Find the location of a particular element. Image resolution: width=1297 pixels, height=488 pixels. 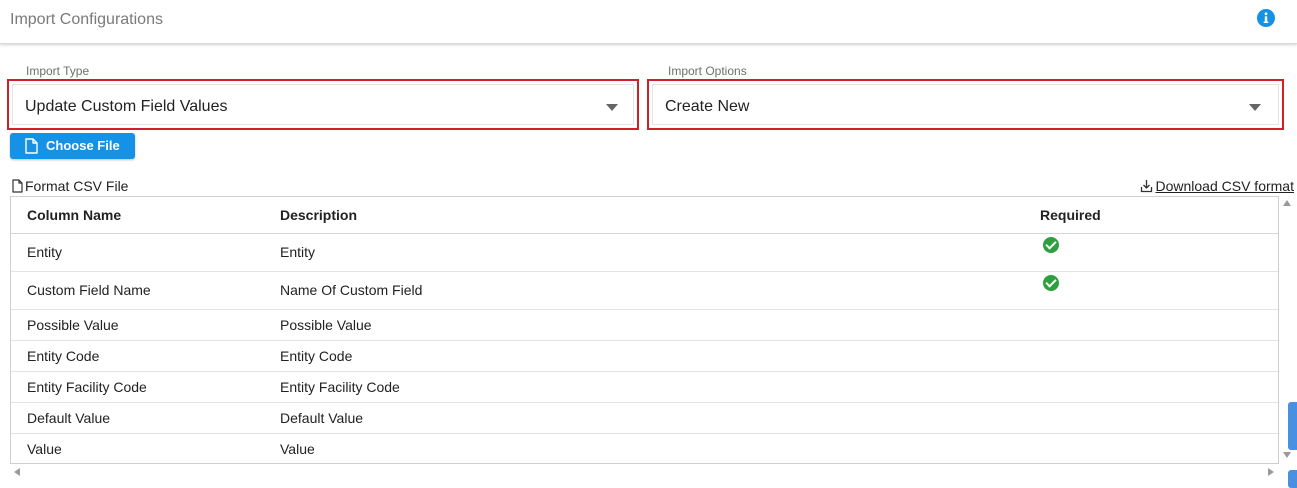

table-header-row: Column Name Description Required is located at coordinates (644, 215).